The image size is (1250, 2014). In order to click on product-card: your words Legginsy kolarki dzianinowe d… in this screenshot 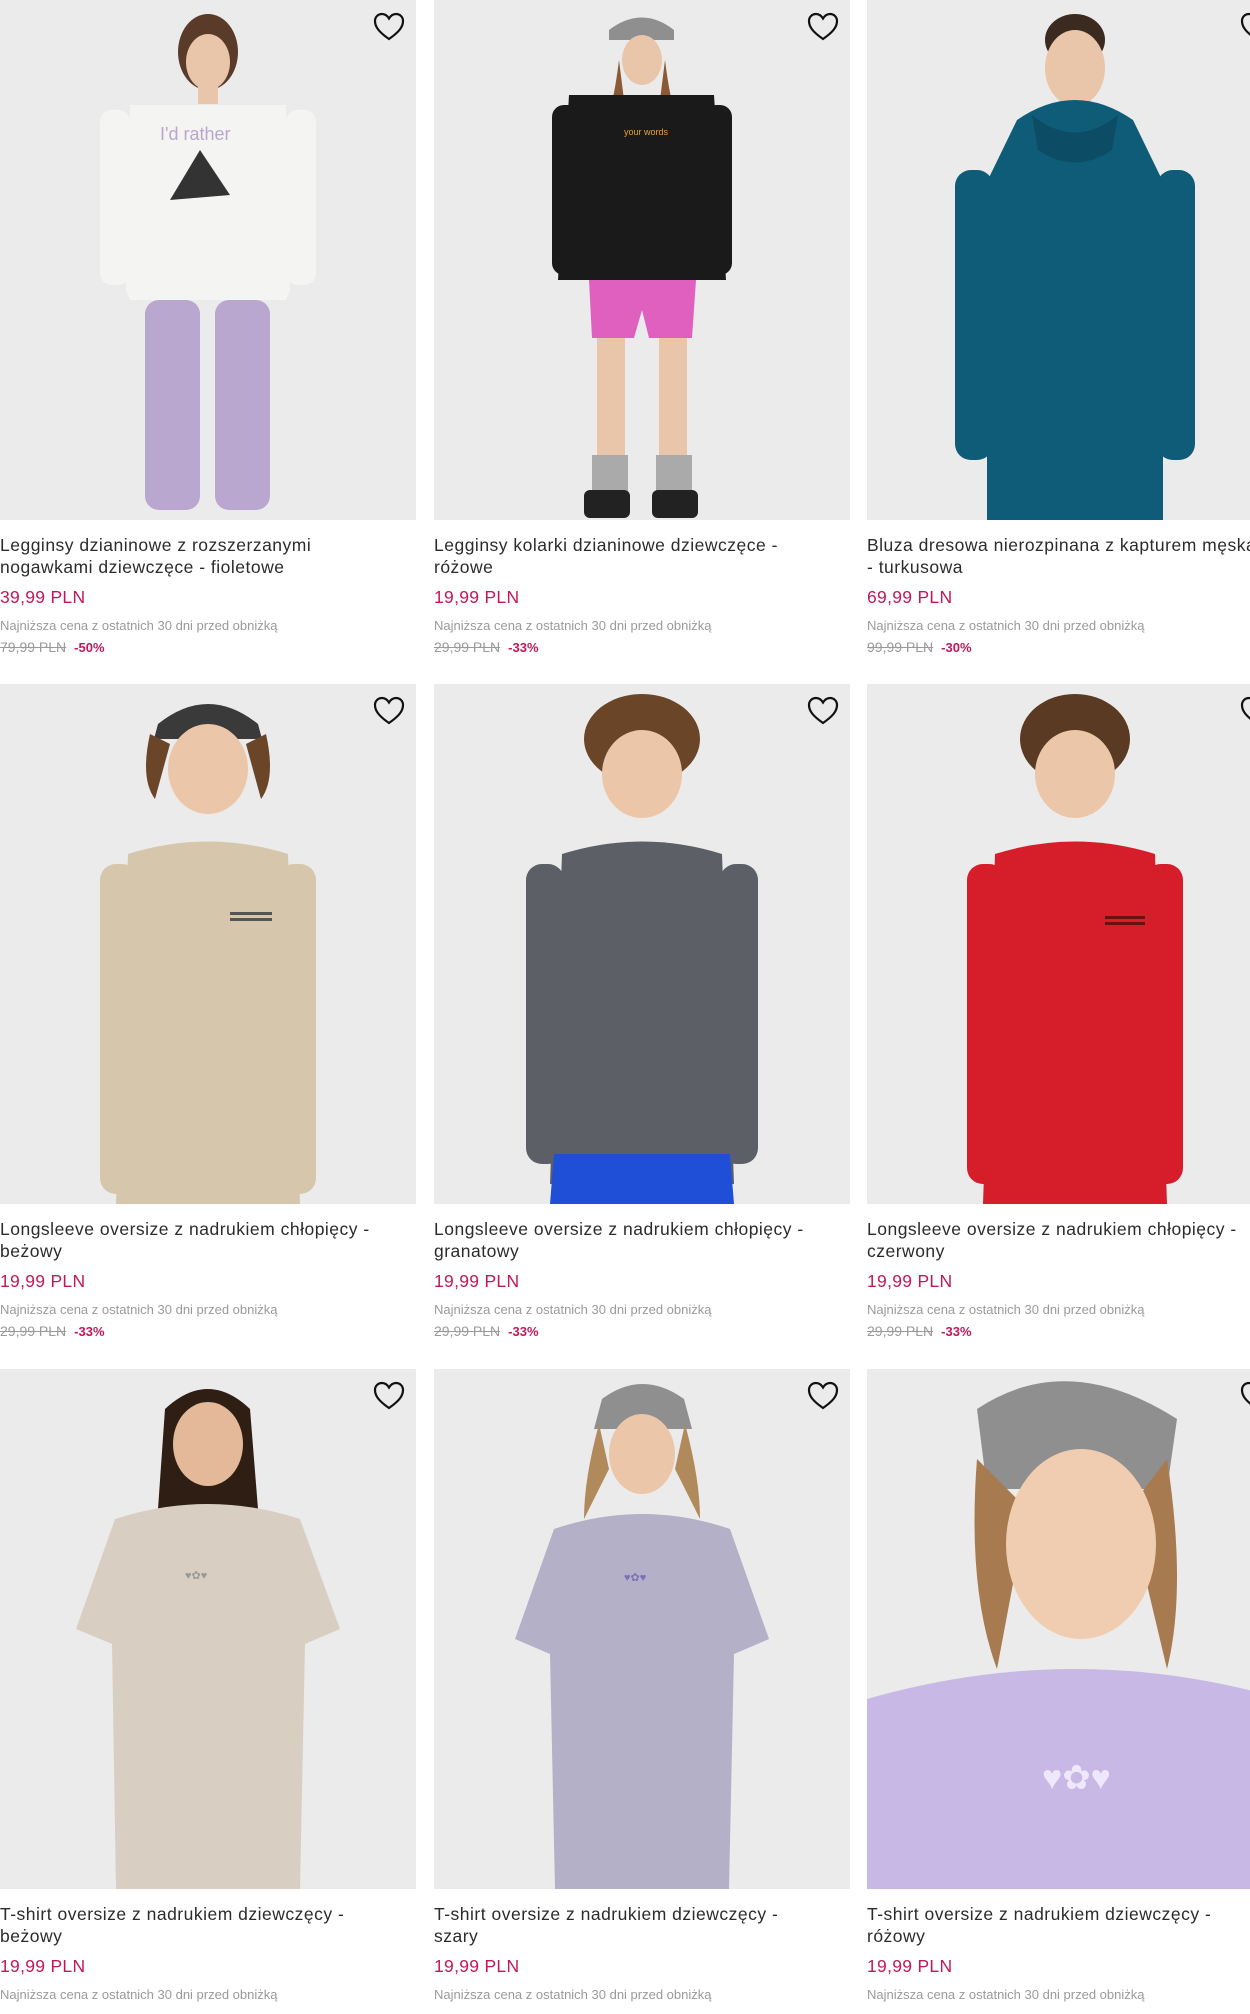, I will do `click(642, 328)`.